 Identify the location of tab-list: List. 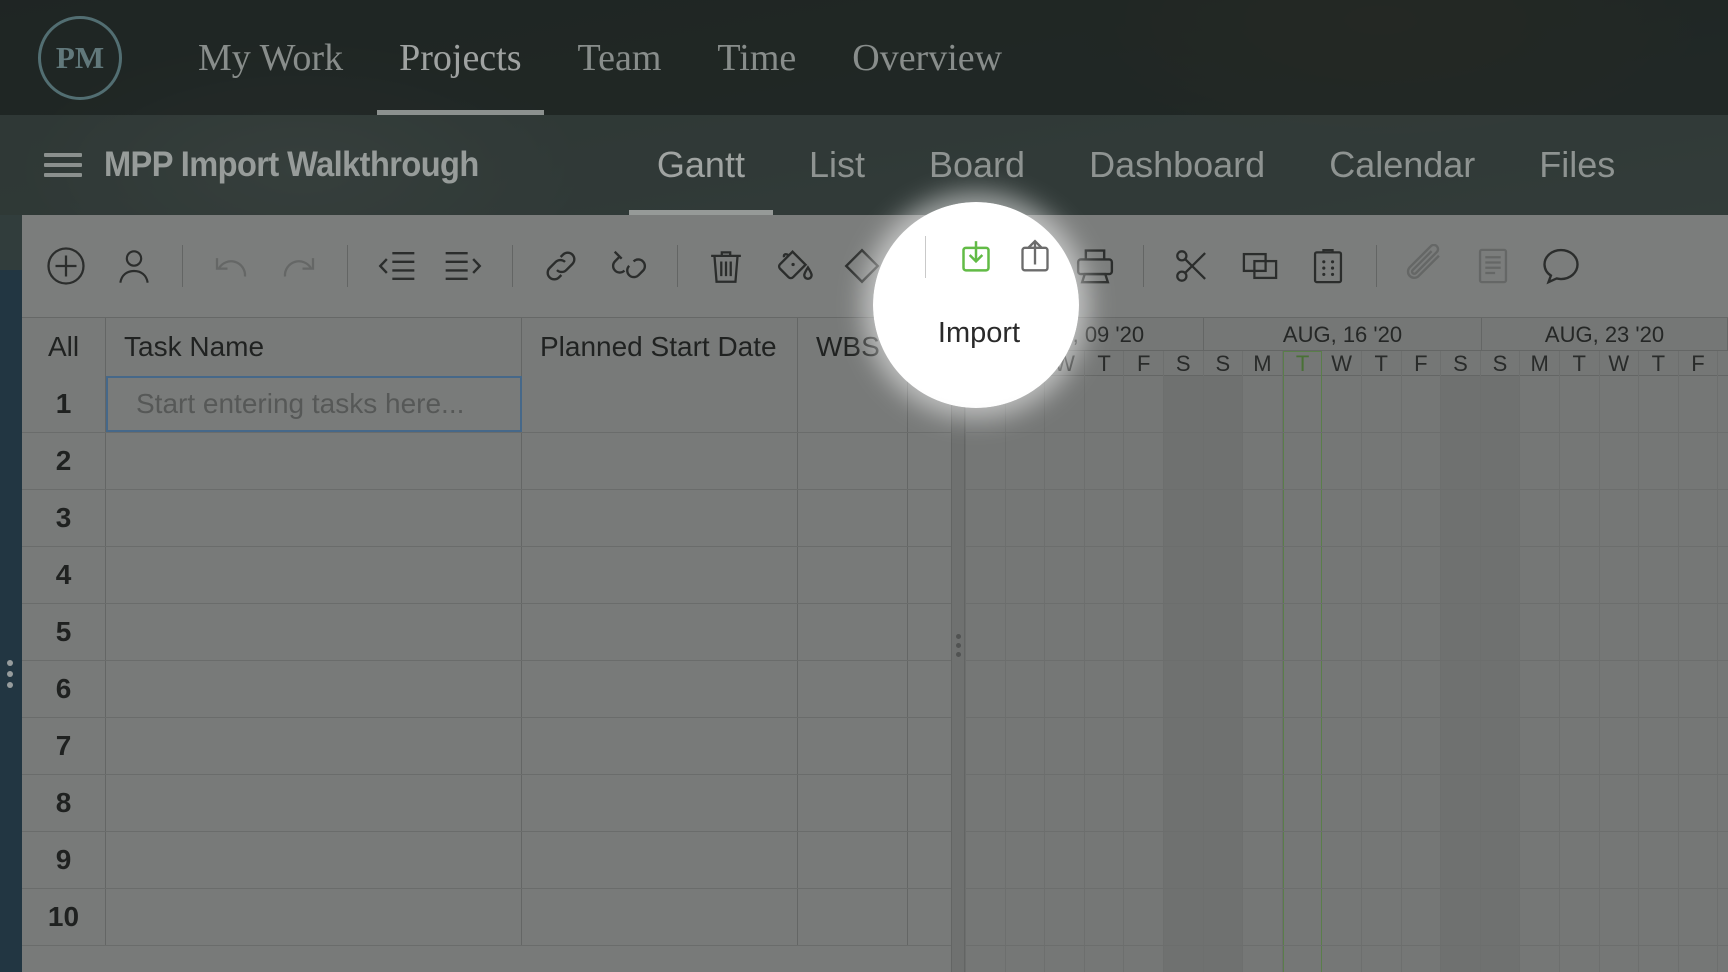
(837, 165).